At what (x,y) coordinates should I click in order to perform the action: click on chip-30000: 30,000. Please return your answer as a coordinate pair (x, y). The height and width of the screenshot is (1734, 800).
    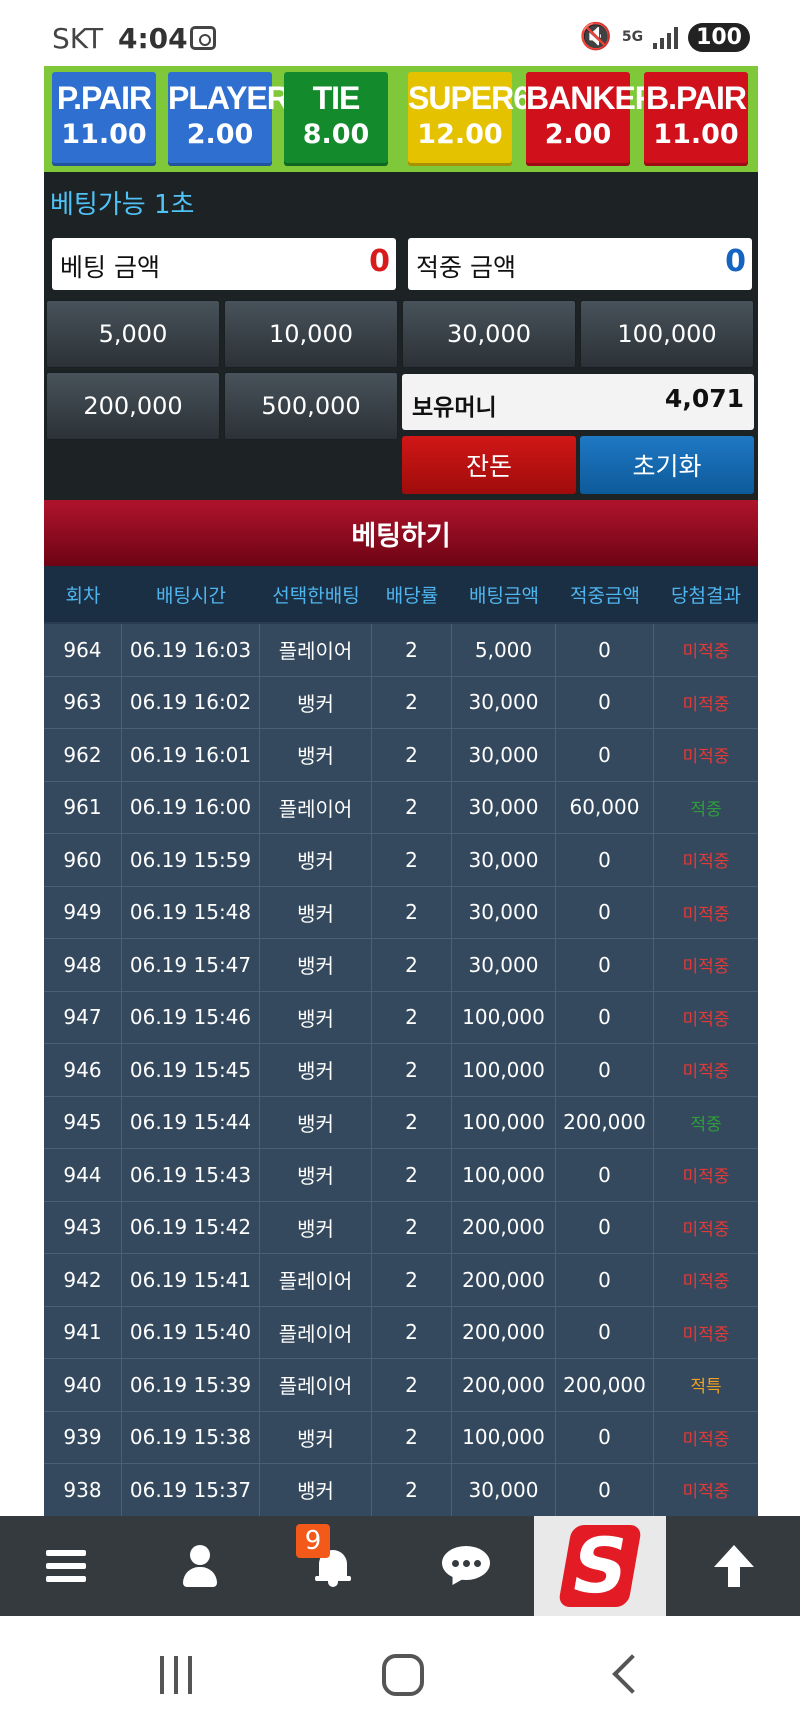
    Looking at the image, I should click on (489, 334).